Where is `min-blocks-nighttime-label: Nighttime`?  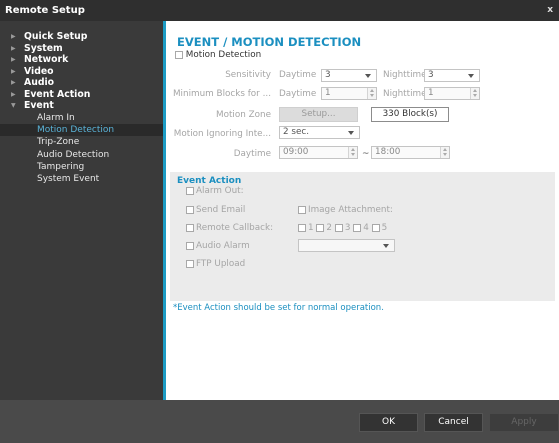 min-blocks-nighttime-label: Nighttime is located at coordinates (405, 94).